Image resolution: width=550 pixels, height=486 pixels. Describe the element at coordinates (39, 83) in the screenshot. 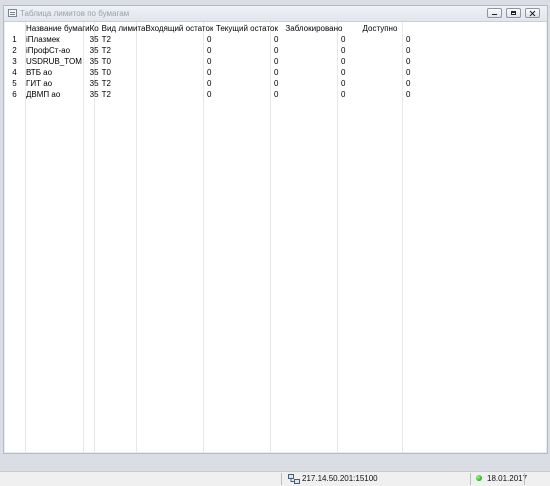

I see `security-name-cell: ГИТ ао` at that location.